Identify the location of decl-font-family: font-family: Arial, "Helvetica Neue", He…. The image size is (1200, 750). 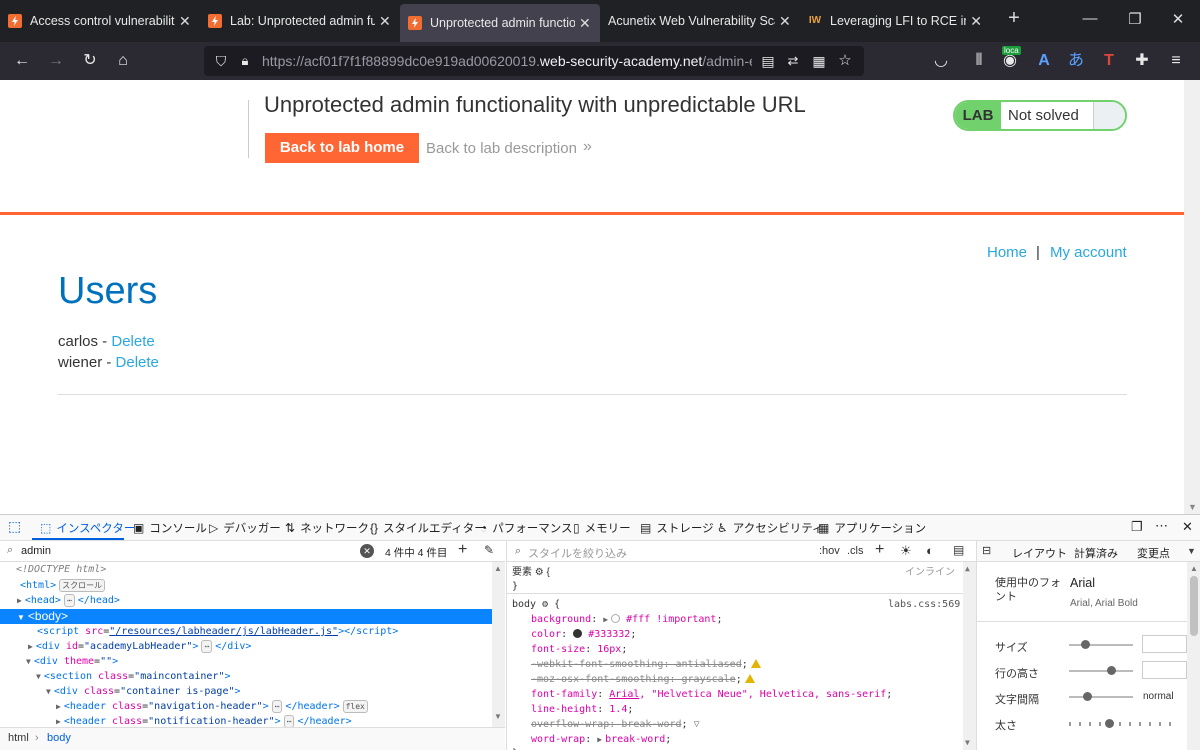
(711, 694).